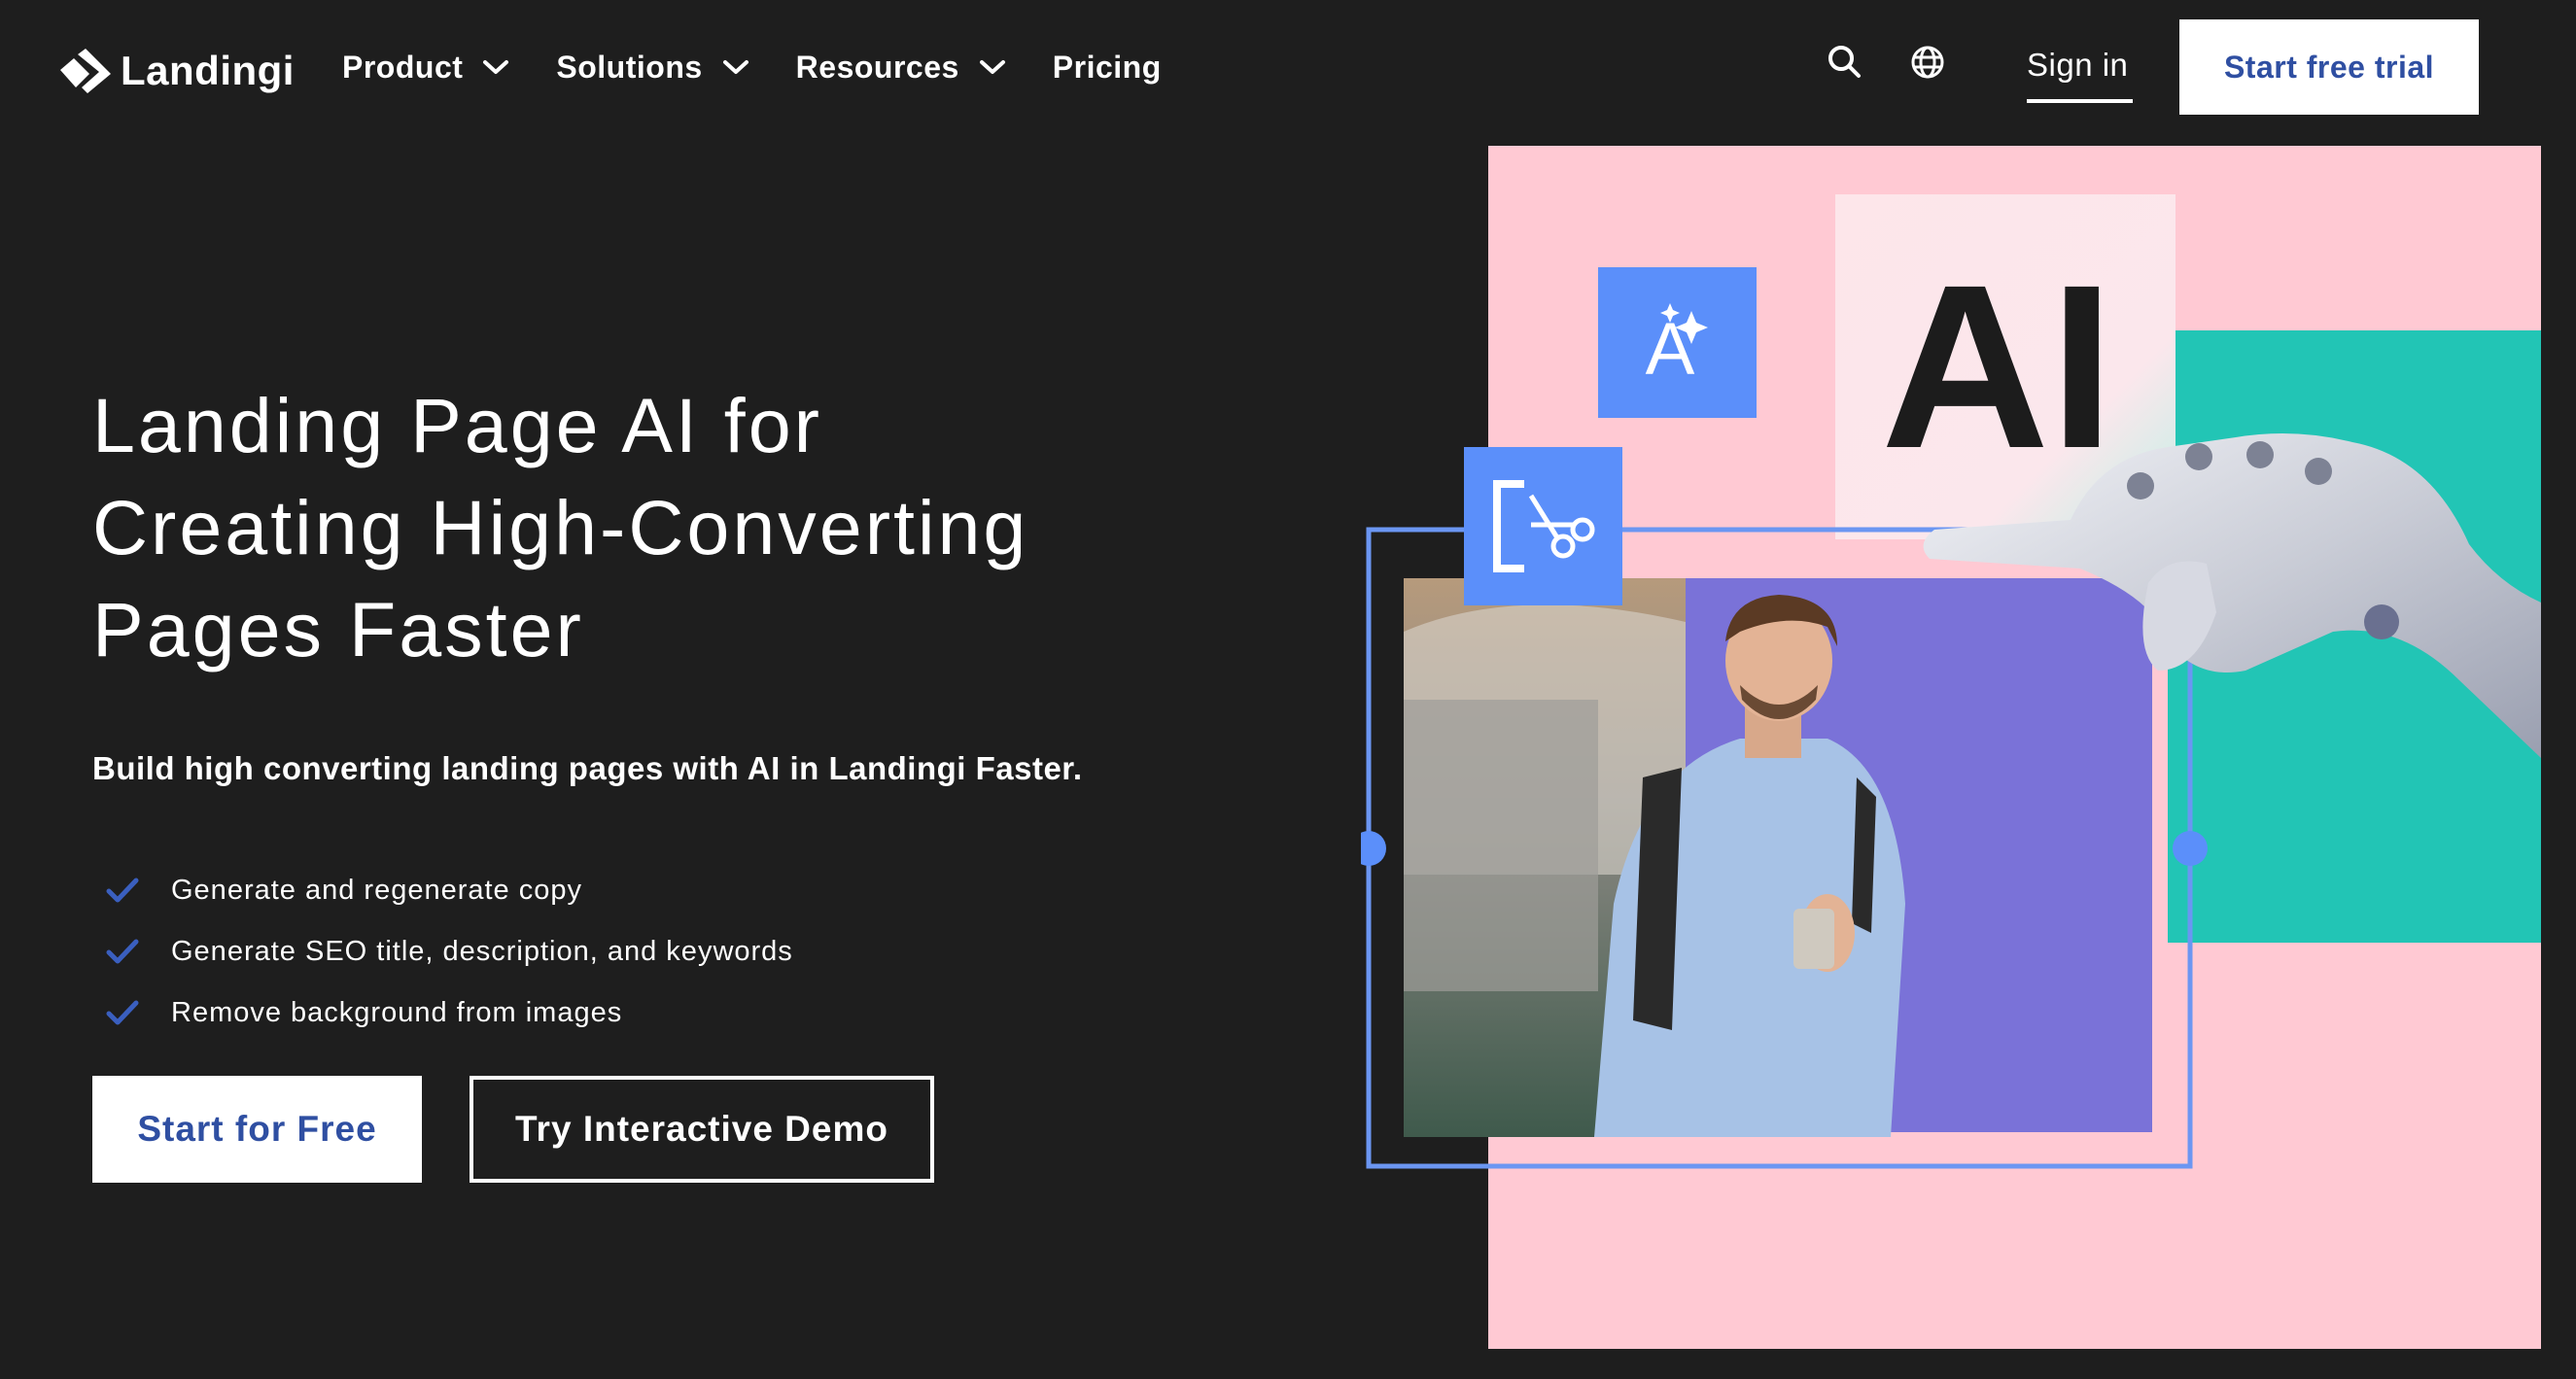  I want to click on nav-item-label: Solutions, so click(629, 67).